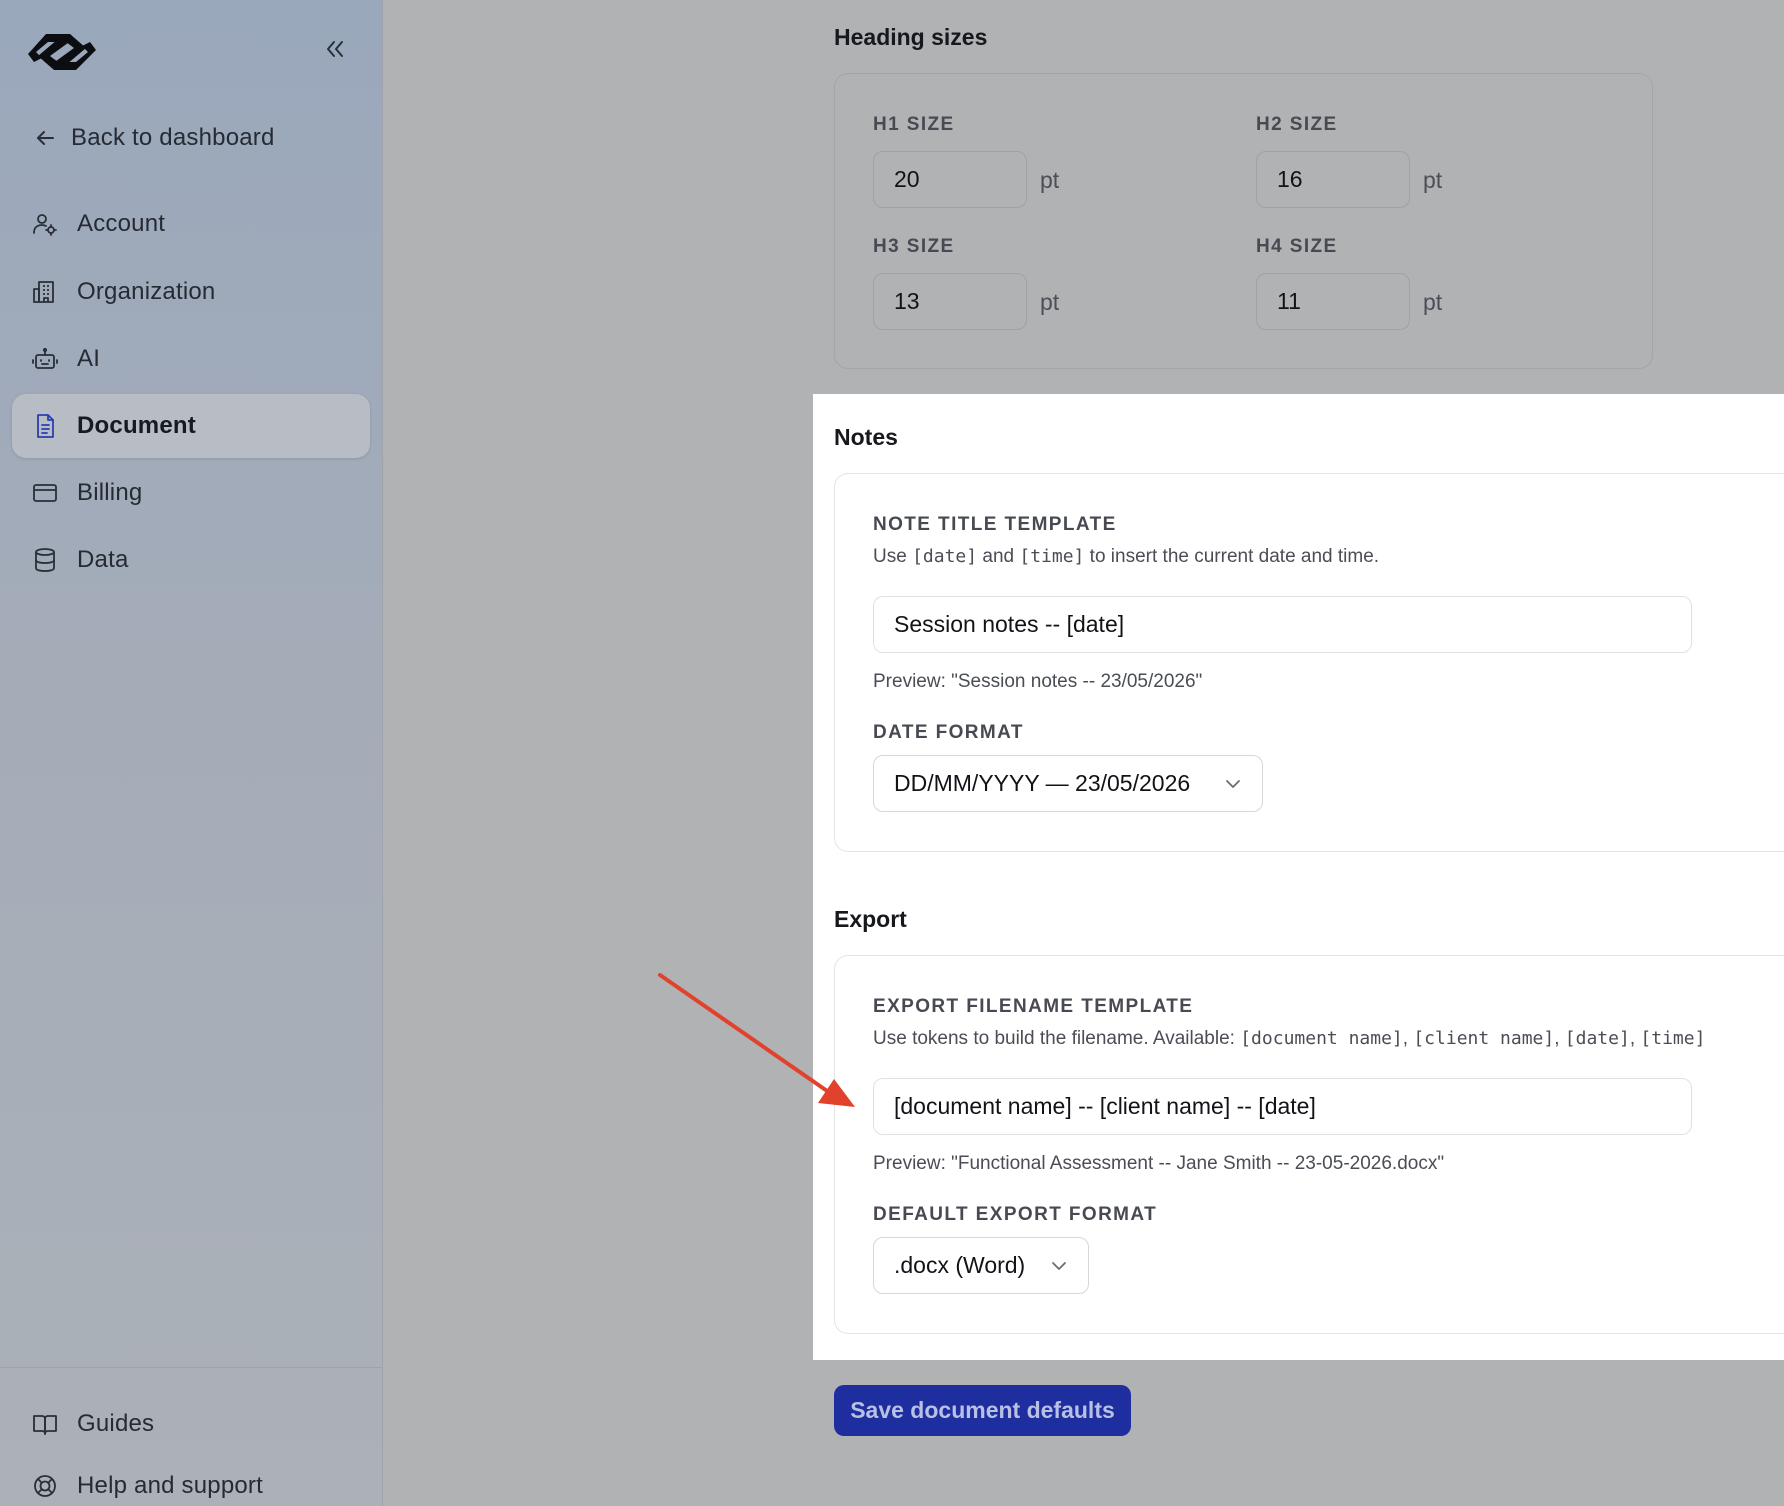  I want to click on sidebar-item-data: Data, so click(191, 560).